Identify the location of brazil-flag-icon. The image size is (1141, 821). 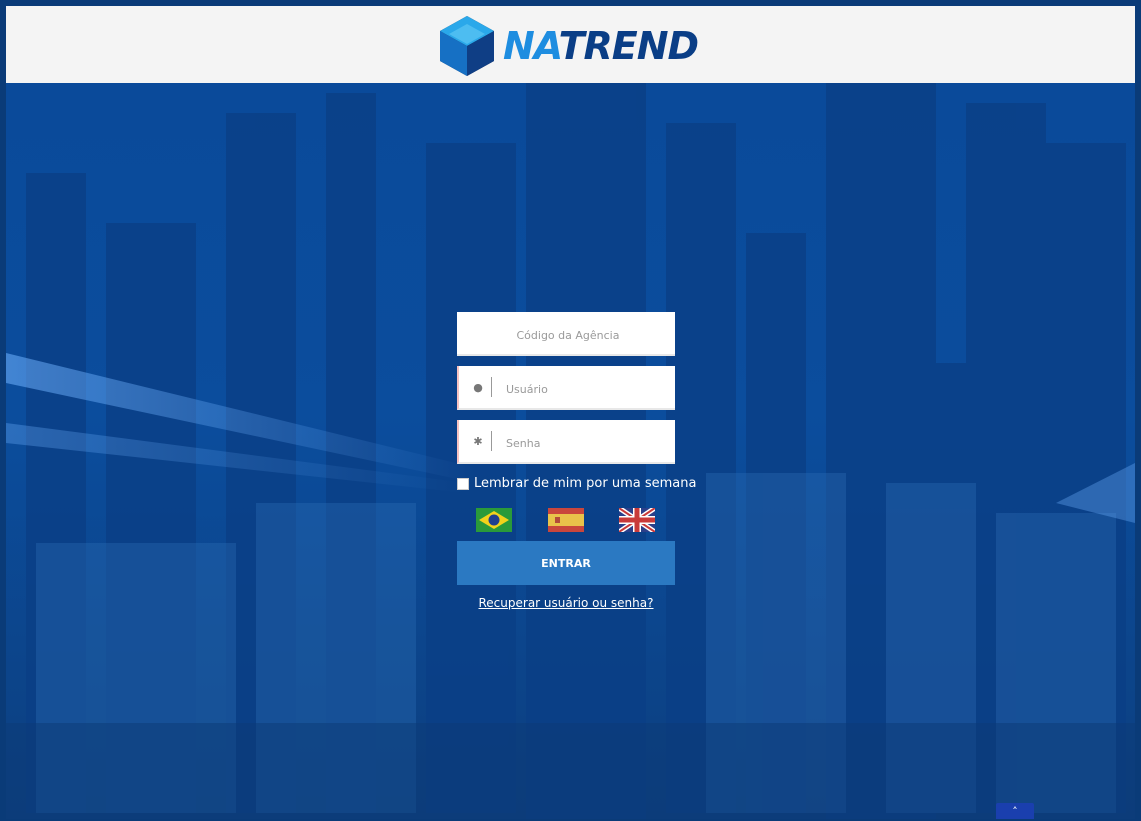
(494, 520).